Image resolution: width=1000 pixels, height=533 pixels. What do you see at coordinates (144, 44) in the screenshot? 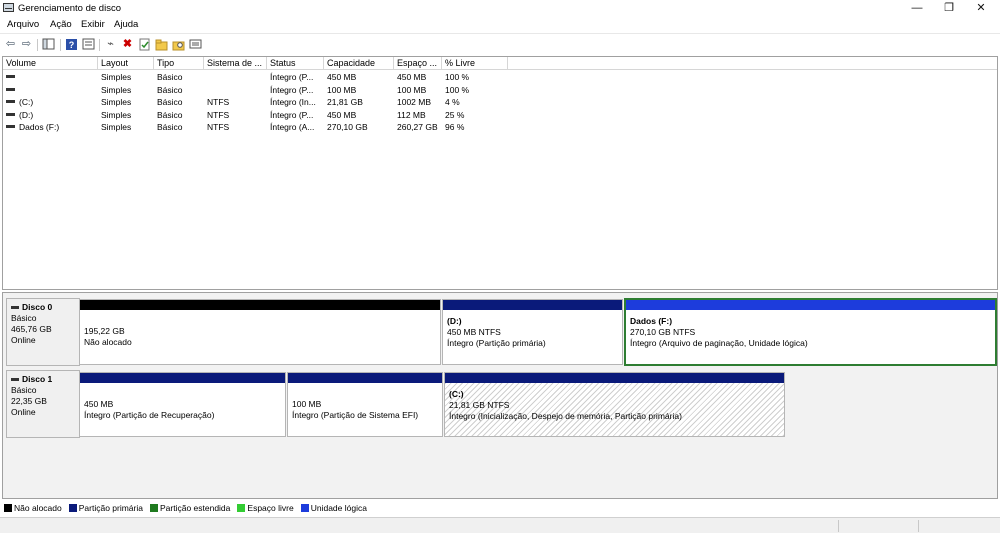
I see `check-icon` at bounding box center [144, 44].